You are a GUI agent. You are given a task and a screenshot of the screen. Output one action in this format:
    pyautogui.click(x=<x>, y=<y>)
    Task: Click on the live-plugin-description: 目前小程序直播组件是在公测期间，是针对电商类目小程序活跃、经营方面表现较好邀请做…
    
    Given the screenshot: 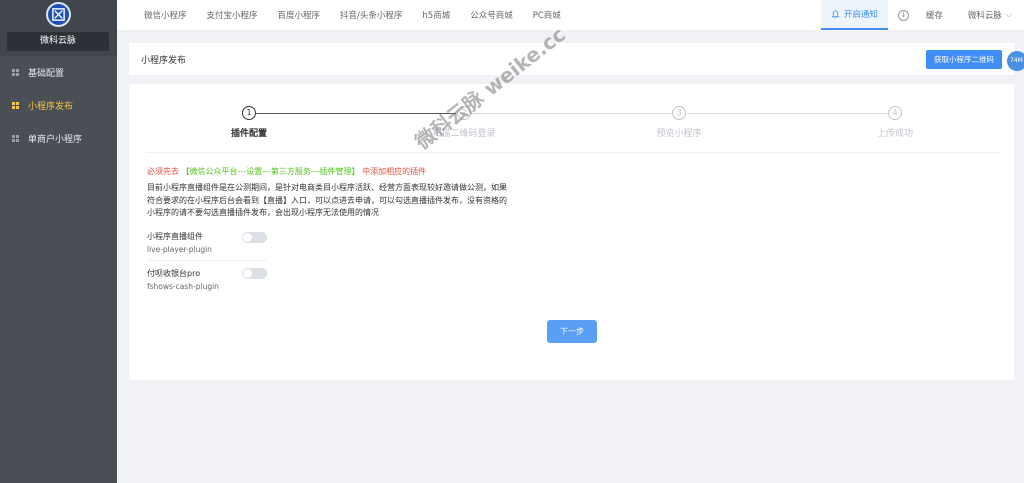 What is the action you would take?
    pyautogui.click(x=327, y=200)
    